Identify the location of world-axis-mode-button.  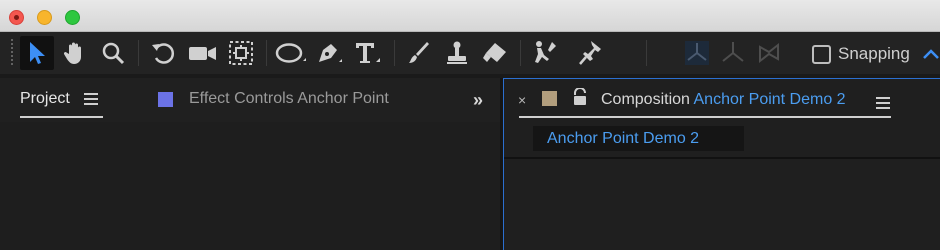
(733, 53).